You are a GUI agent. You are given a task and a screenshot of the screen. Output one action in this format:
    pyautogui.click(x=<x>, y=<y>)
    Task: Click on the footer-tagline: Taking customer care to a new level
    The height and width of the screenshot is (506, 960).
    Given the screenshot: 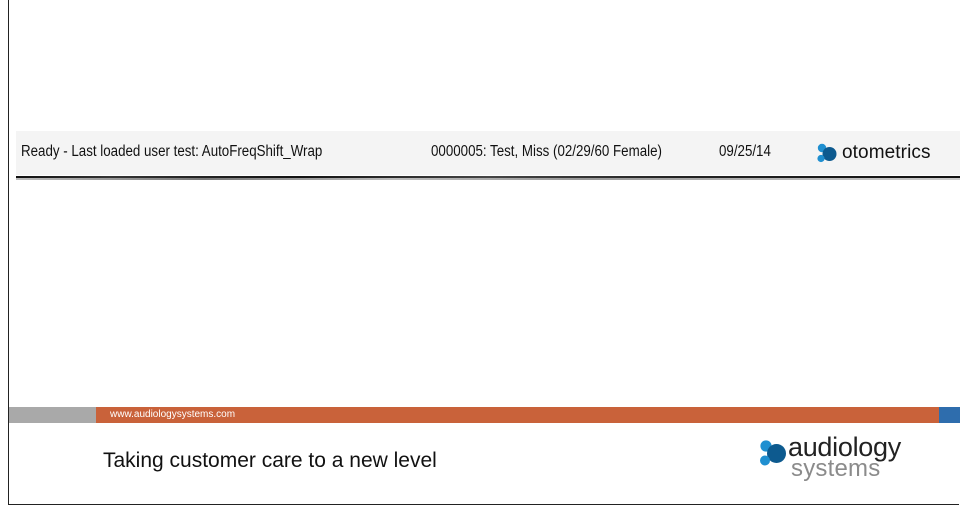 What is the action you would take?
    pyautogui.click(x=270, y=460)
    